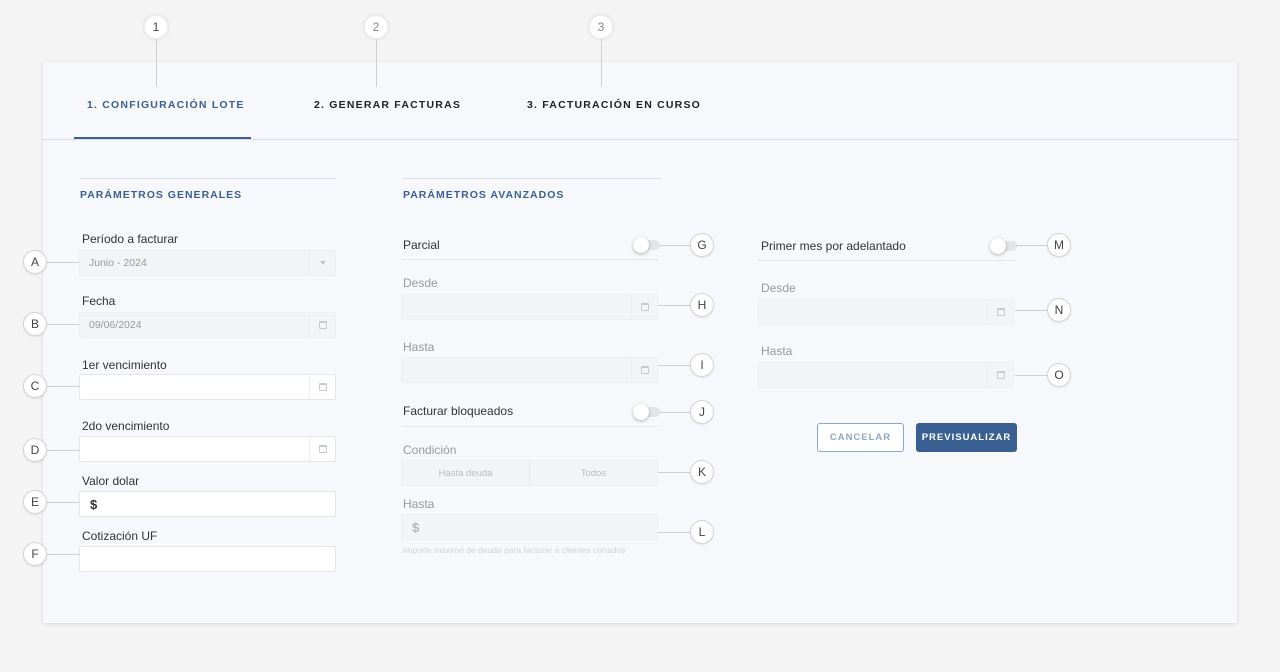 This screenshot has height=672, width=1280. I want to click on callout-g: G, so click(702, 245).